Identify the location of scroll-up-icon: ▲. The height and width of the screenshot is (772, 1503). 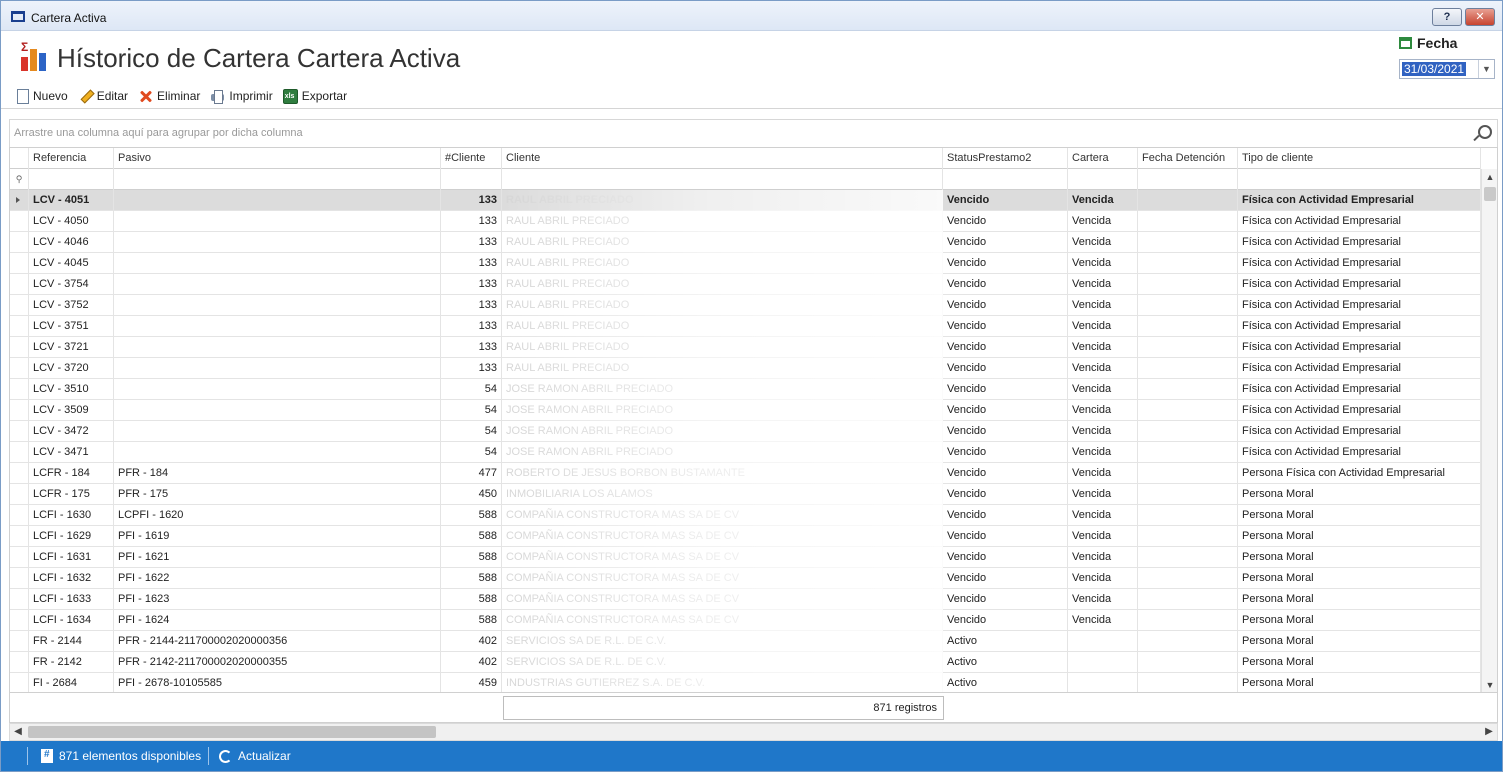
(1489, 177).